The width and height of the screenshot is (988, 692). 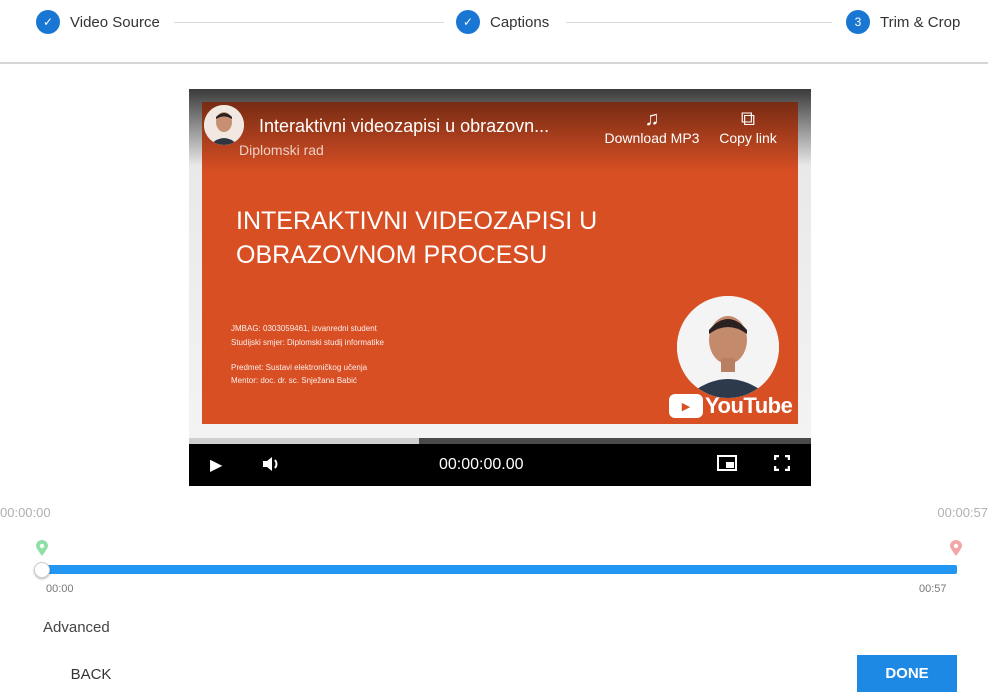 I want to click on volume-icon, so click(x=271, y=466).